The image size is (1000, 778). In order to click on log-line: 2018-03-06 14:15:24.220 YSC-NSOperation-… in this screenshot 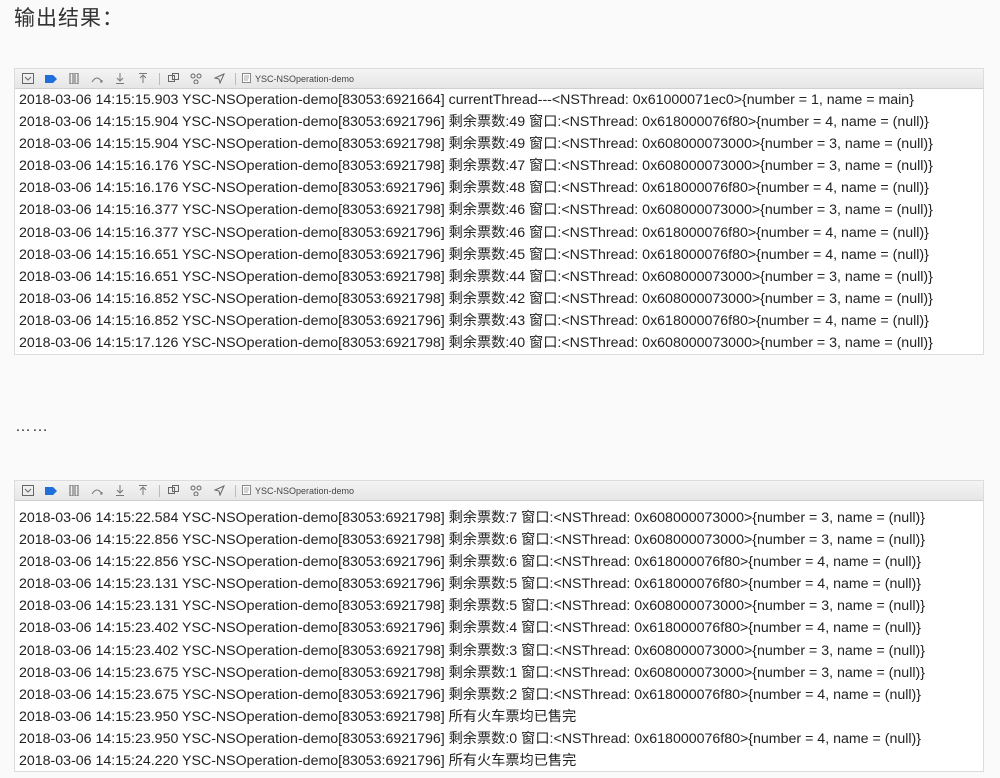, I will do `click(298, 761)`.